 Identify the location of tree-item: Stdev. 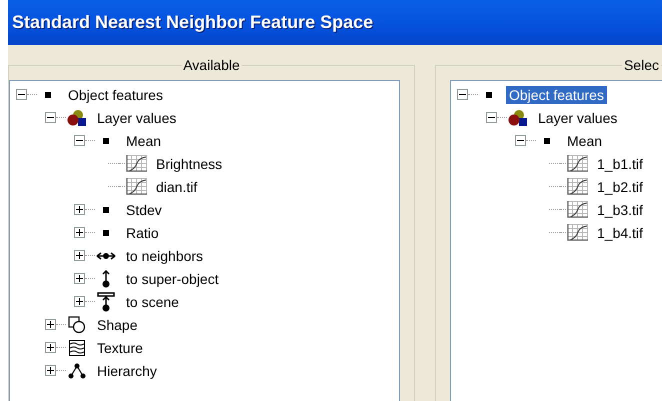
(144, 209).